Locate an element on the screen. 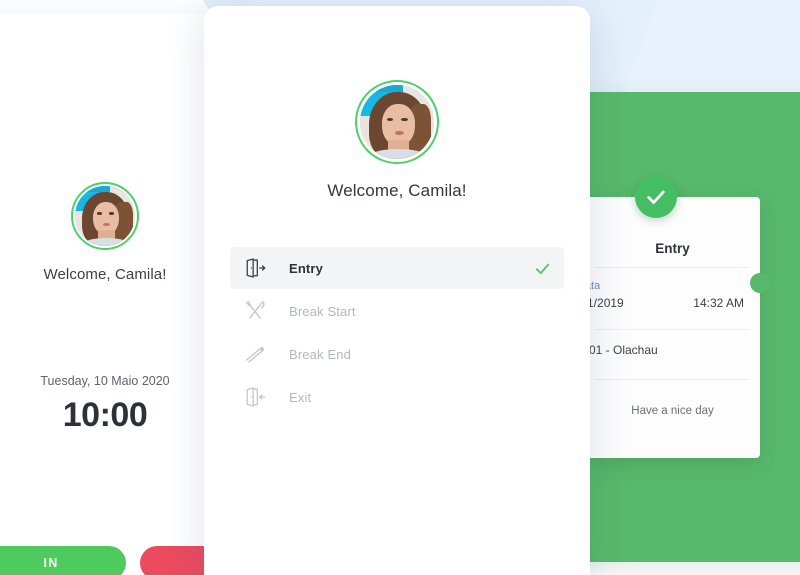 This screenshot has width=800, height=575. receipt-title: Entry is located at coordinates (672, 248).